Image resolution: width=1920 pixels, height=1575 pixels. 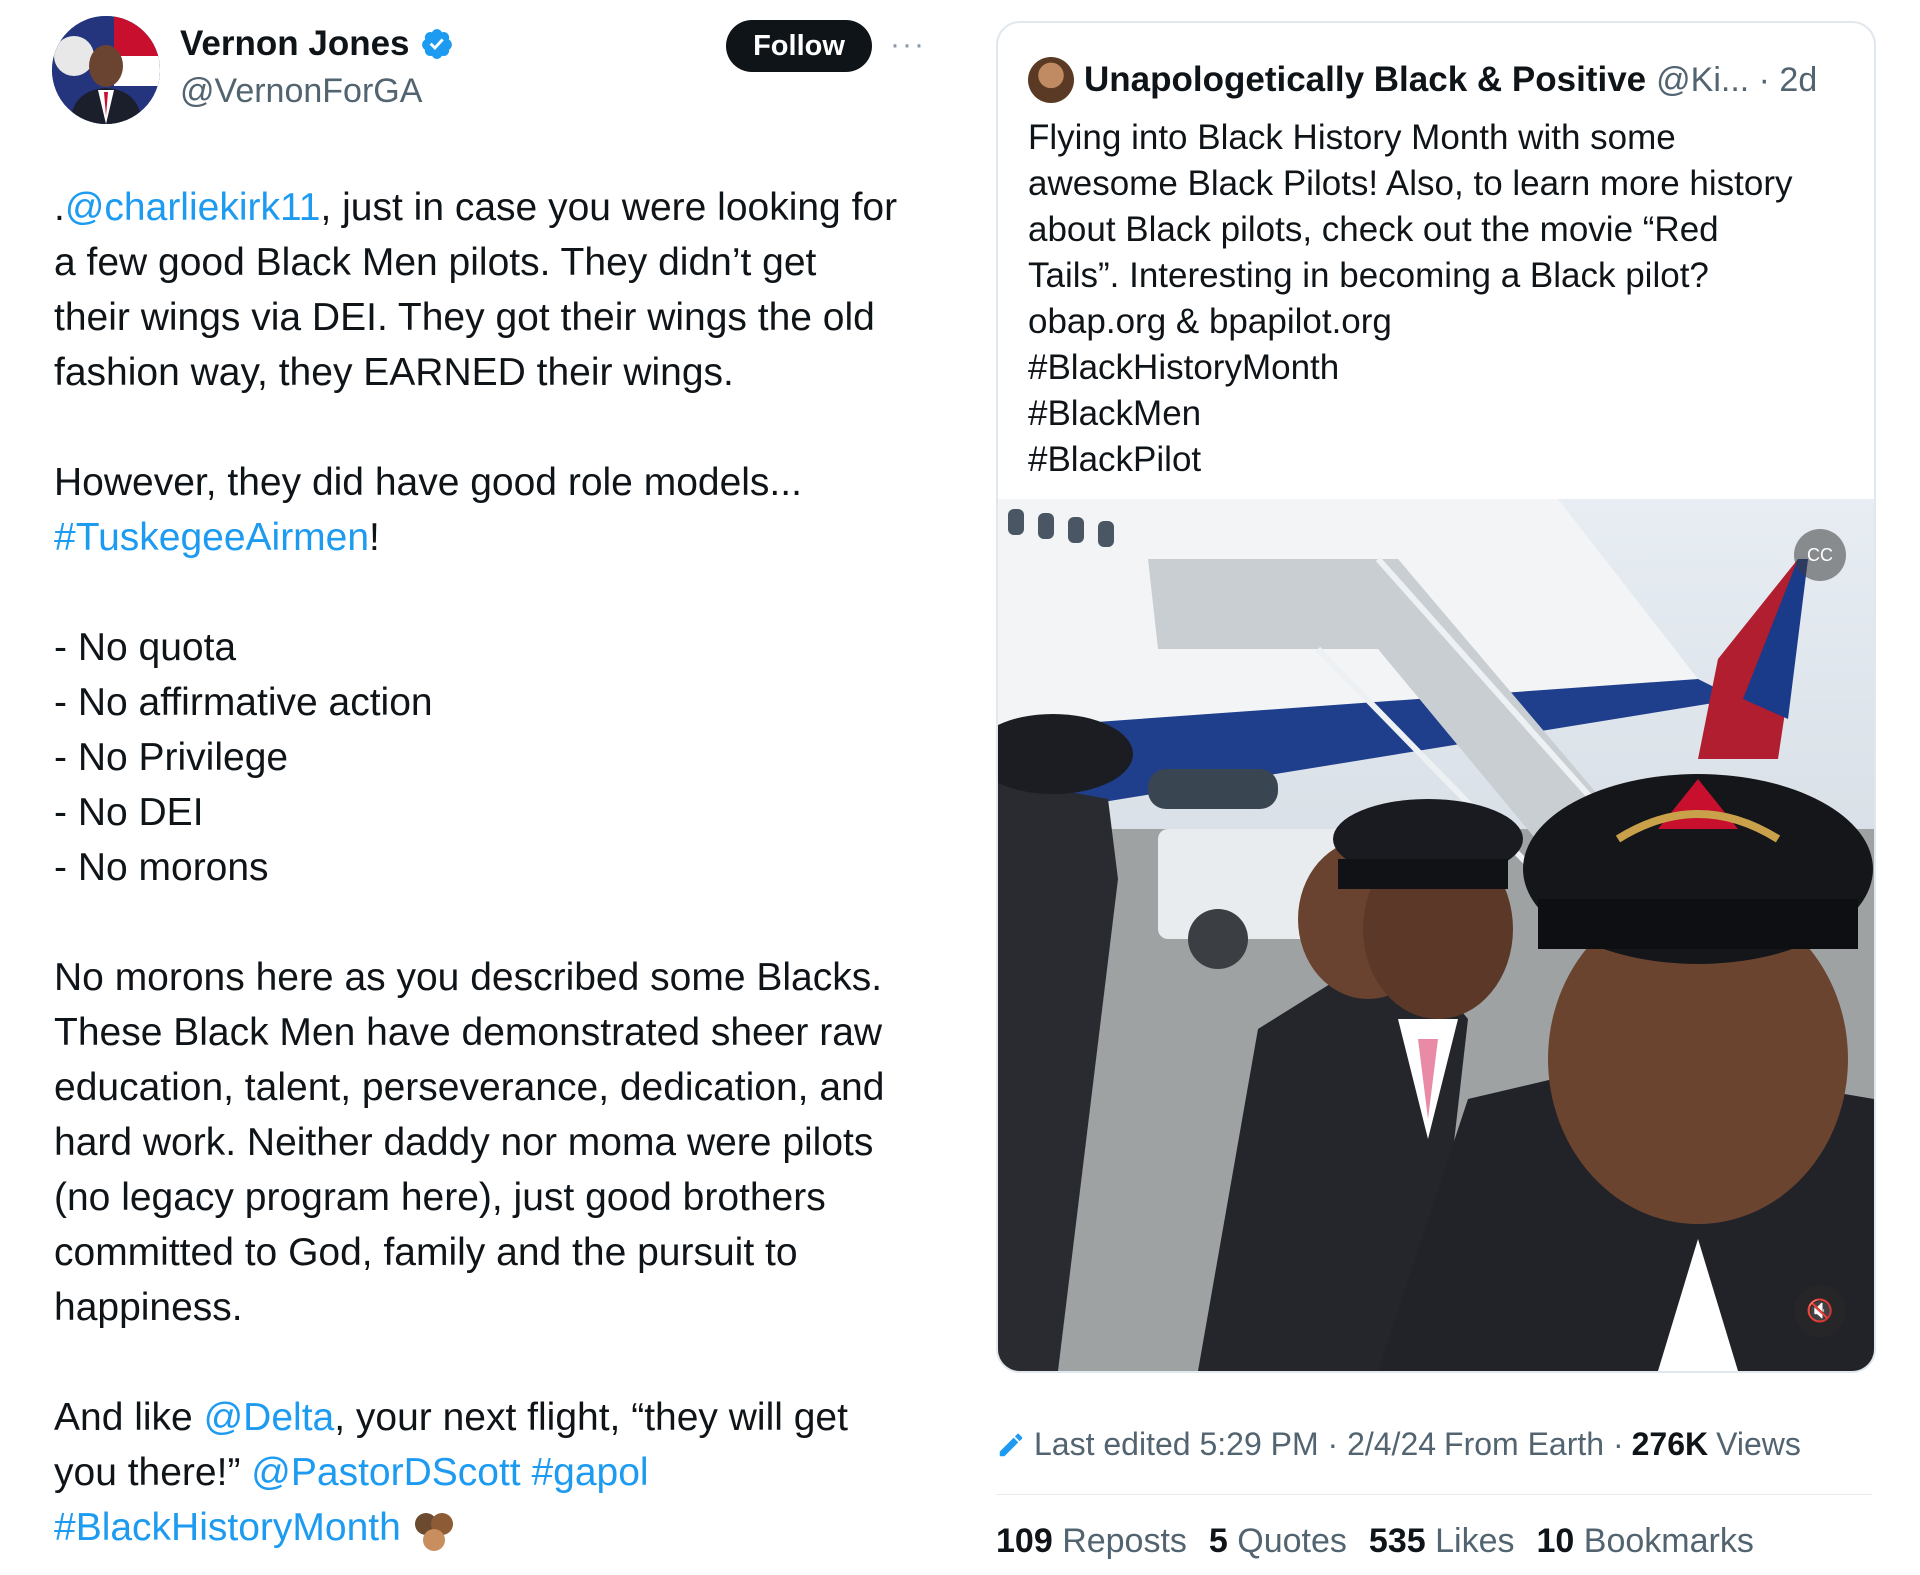 I want to click on views-count: 276K, so click(x=1670, y=1444).